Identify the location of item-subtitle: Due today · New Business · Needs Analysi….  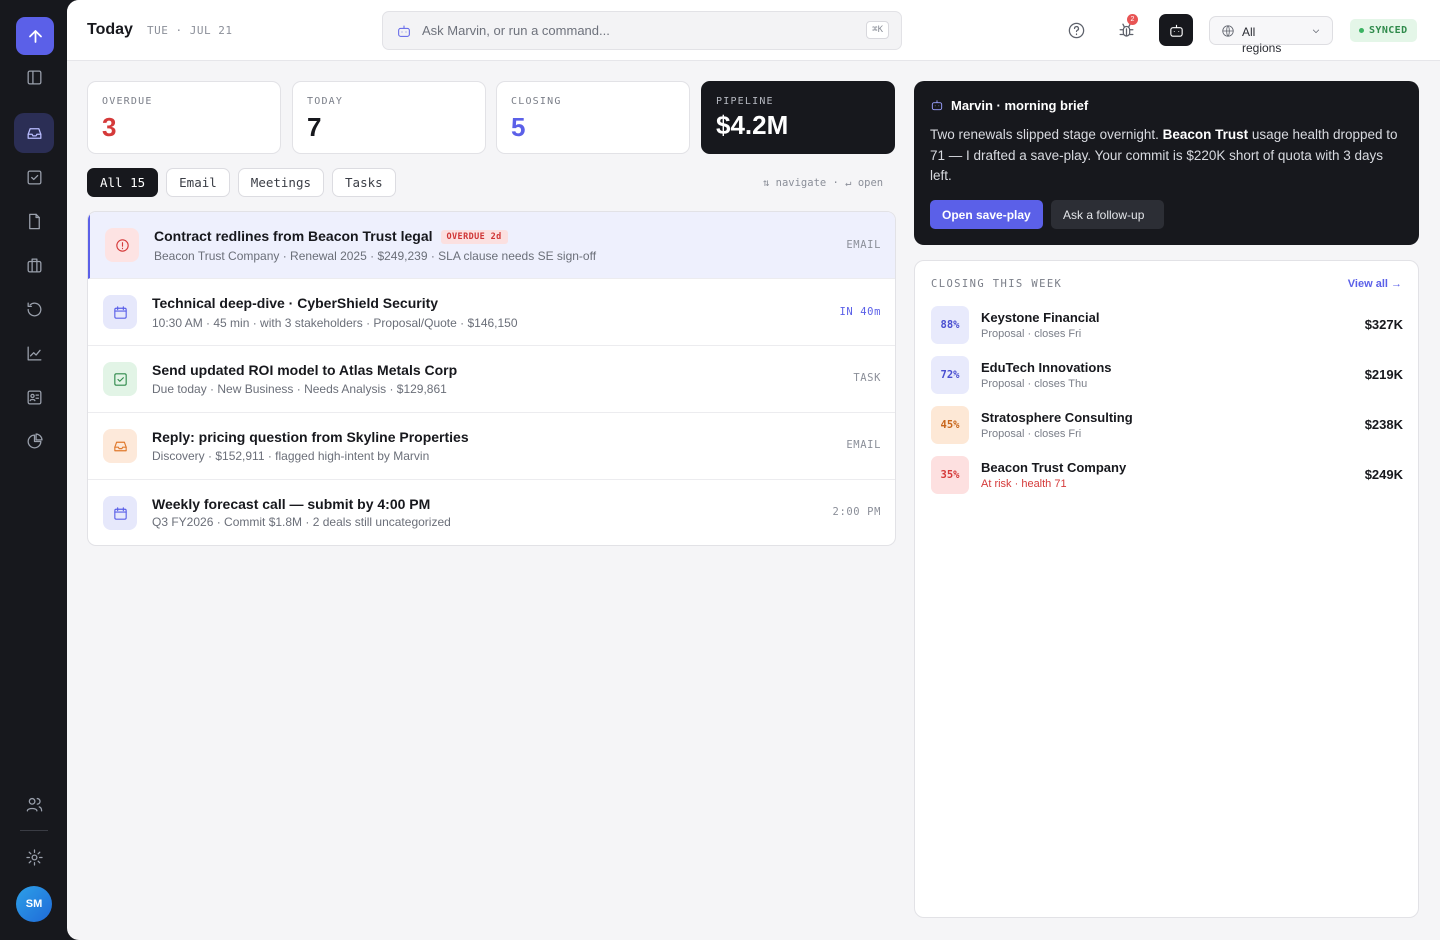
(299, 389).